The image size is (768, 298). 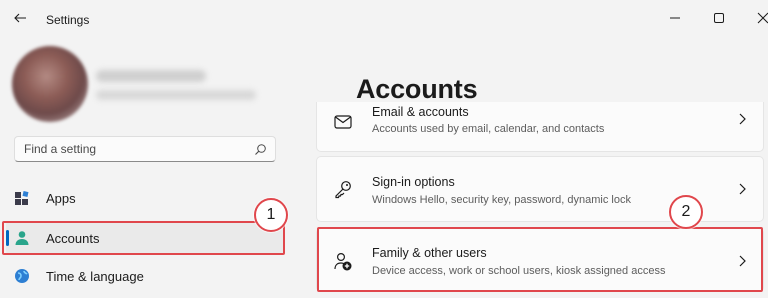 What do you see at coordinates (95, 276) in the screenshot?
I see `sidebar-item-label: Time & language` at bounding box center [95, 276].